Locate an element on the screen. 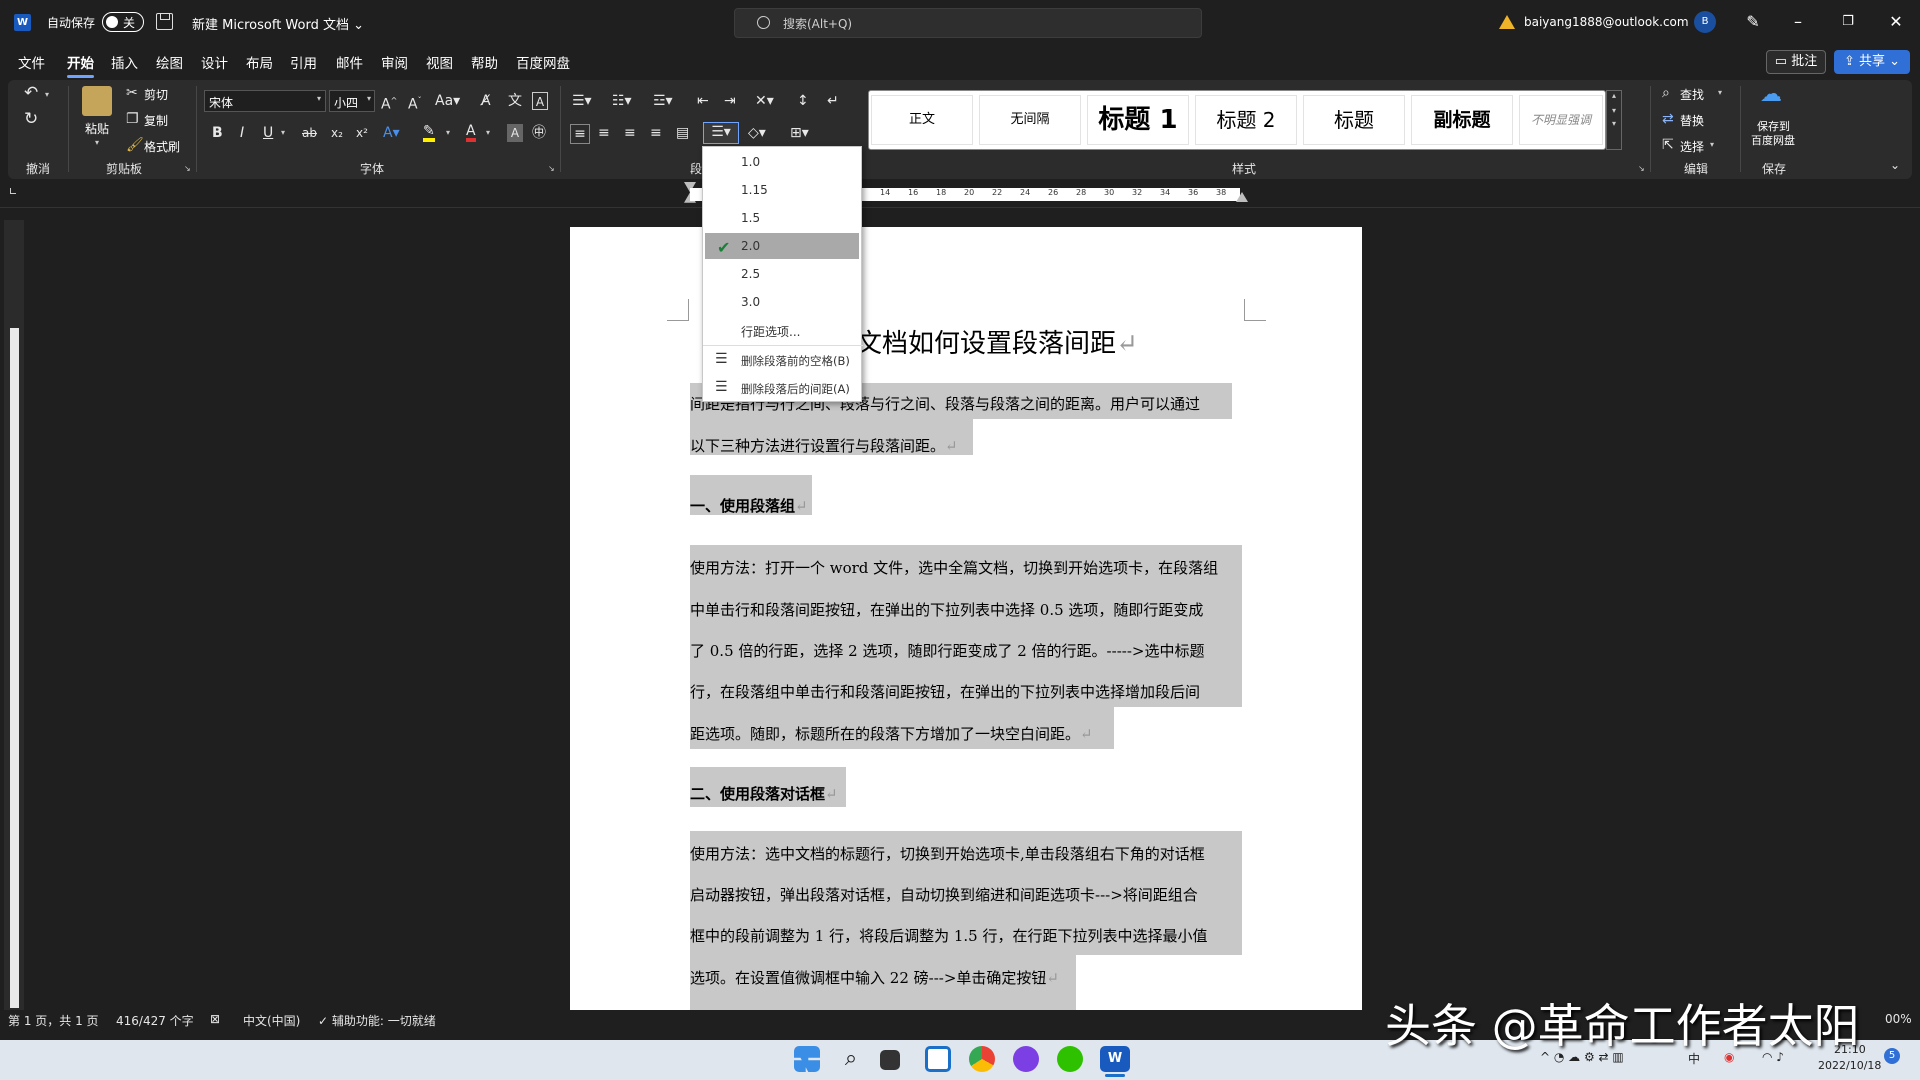  replace-button: 替换 is located at coordinates (1692, 120).